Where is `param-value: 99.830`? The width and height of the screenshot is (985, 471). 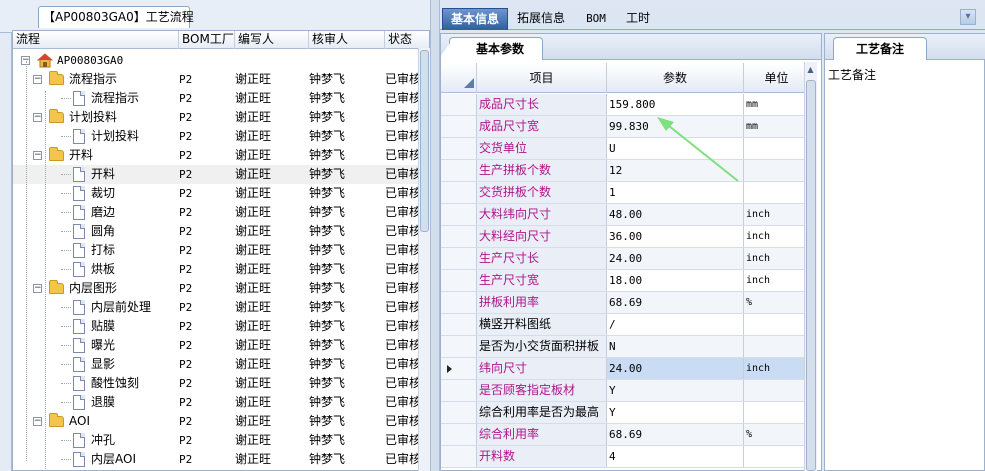 param-value: 99.830 is located at coordinates (675, 126).